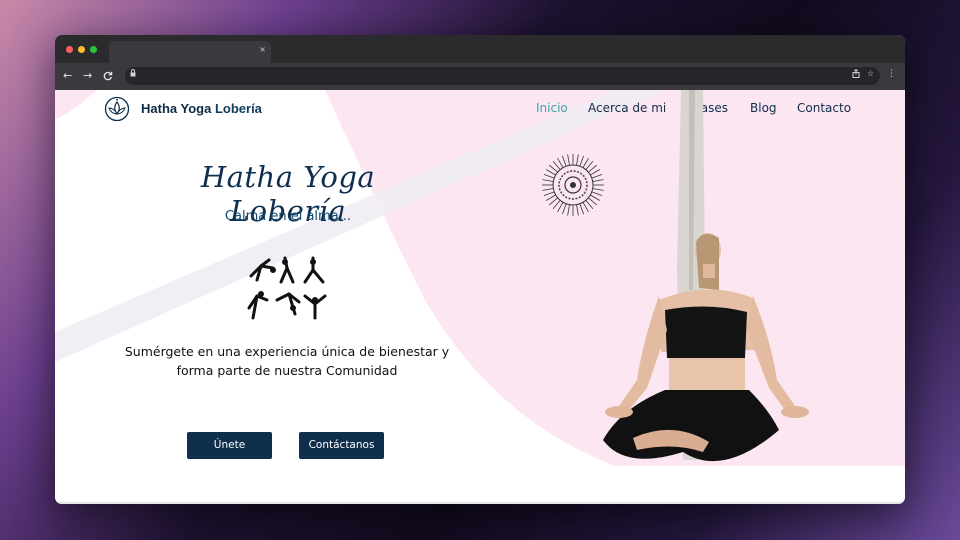  I want to click on join-button: Únete, so click(229, 445).